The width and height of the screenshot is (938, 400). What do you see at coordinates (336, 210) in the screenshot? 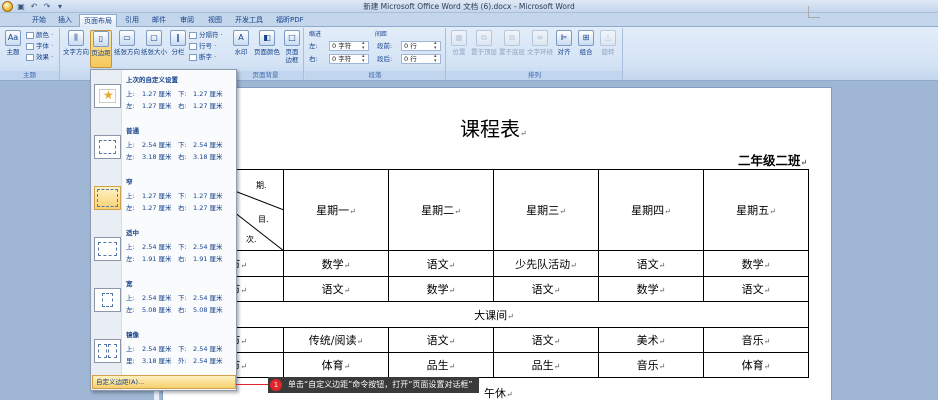
I see `day-header-cell: 星期一↵` at bounding box center [336, 210].